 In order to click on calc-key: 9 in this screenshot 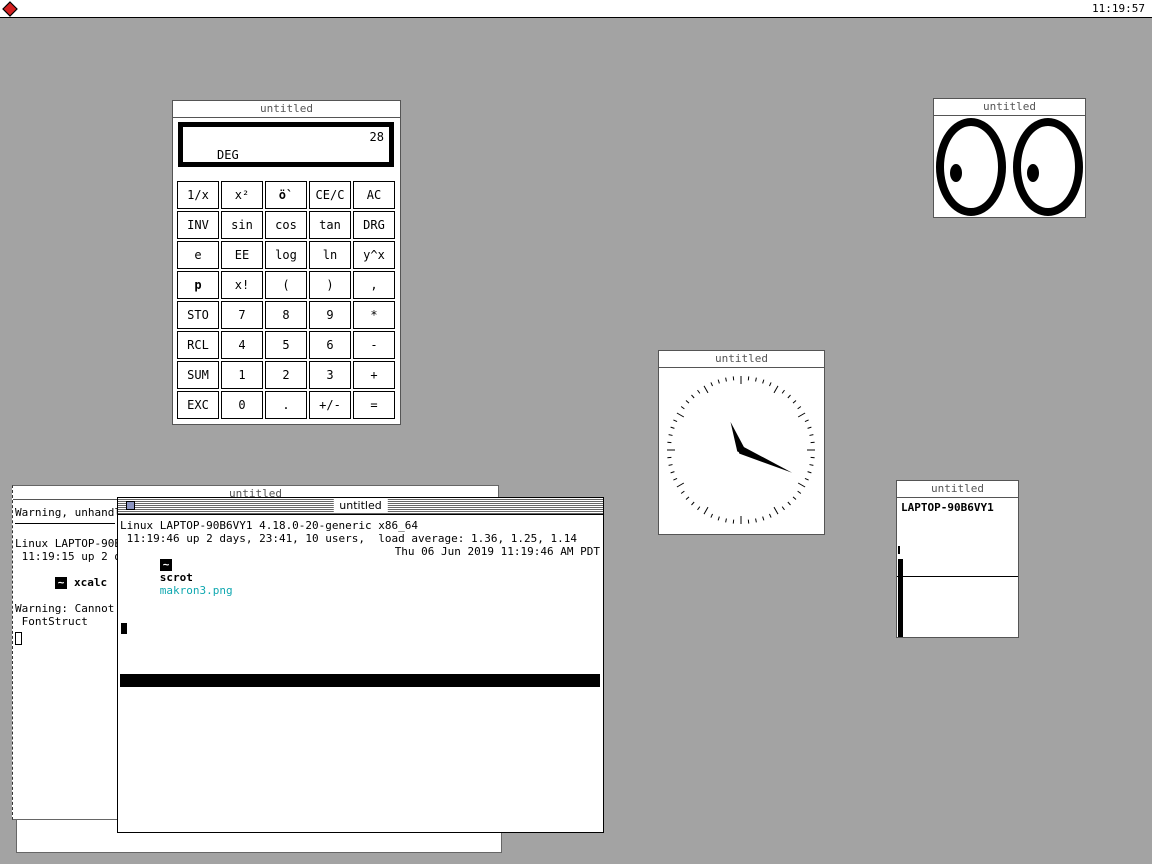, I will do `click(330, 315)`.